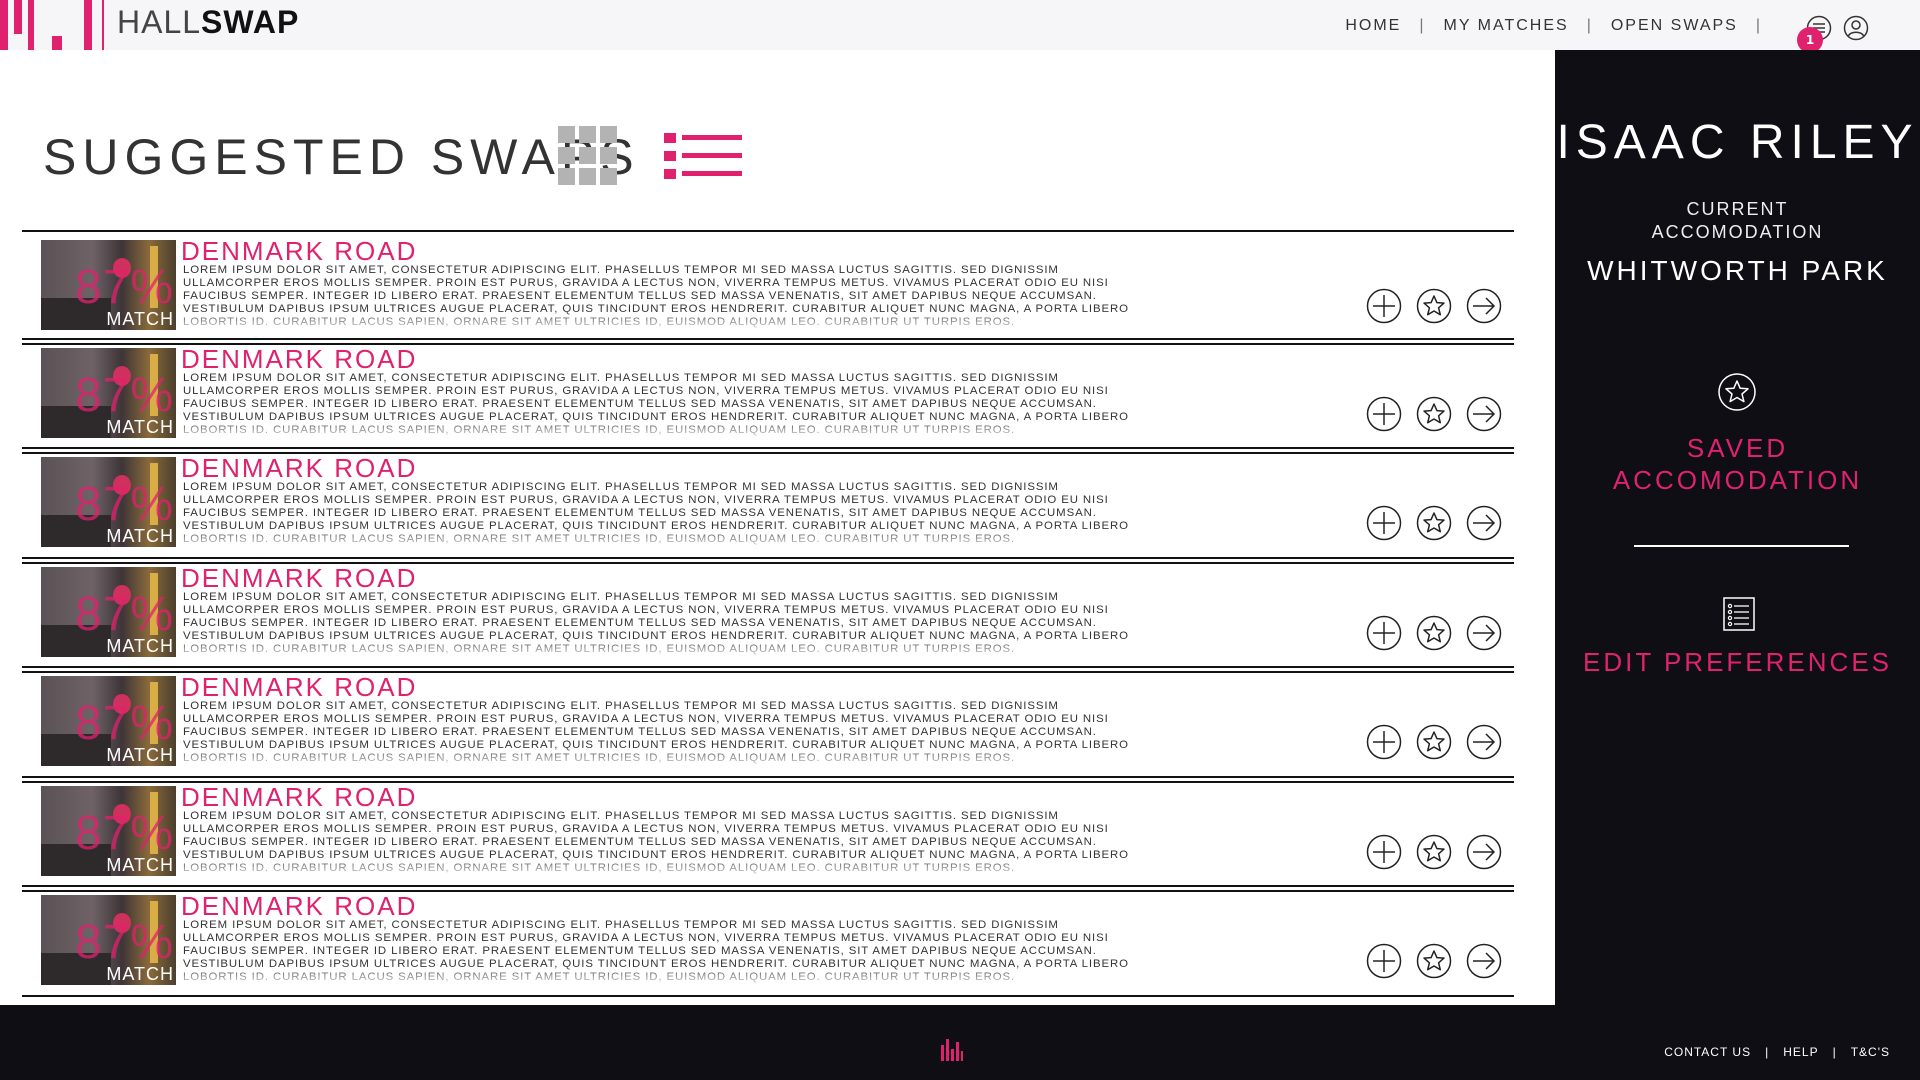 The width and height of the screenshot is (1920, 1080). I want to click on footer-logo-icon, so click(952, 1049).